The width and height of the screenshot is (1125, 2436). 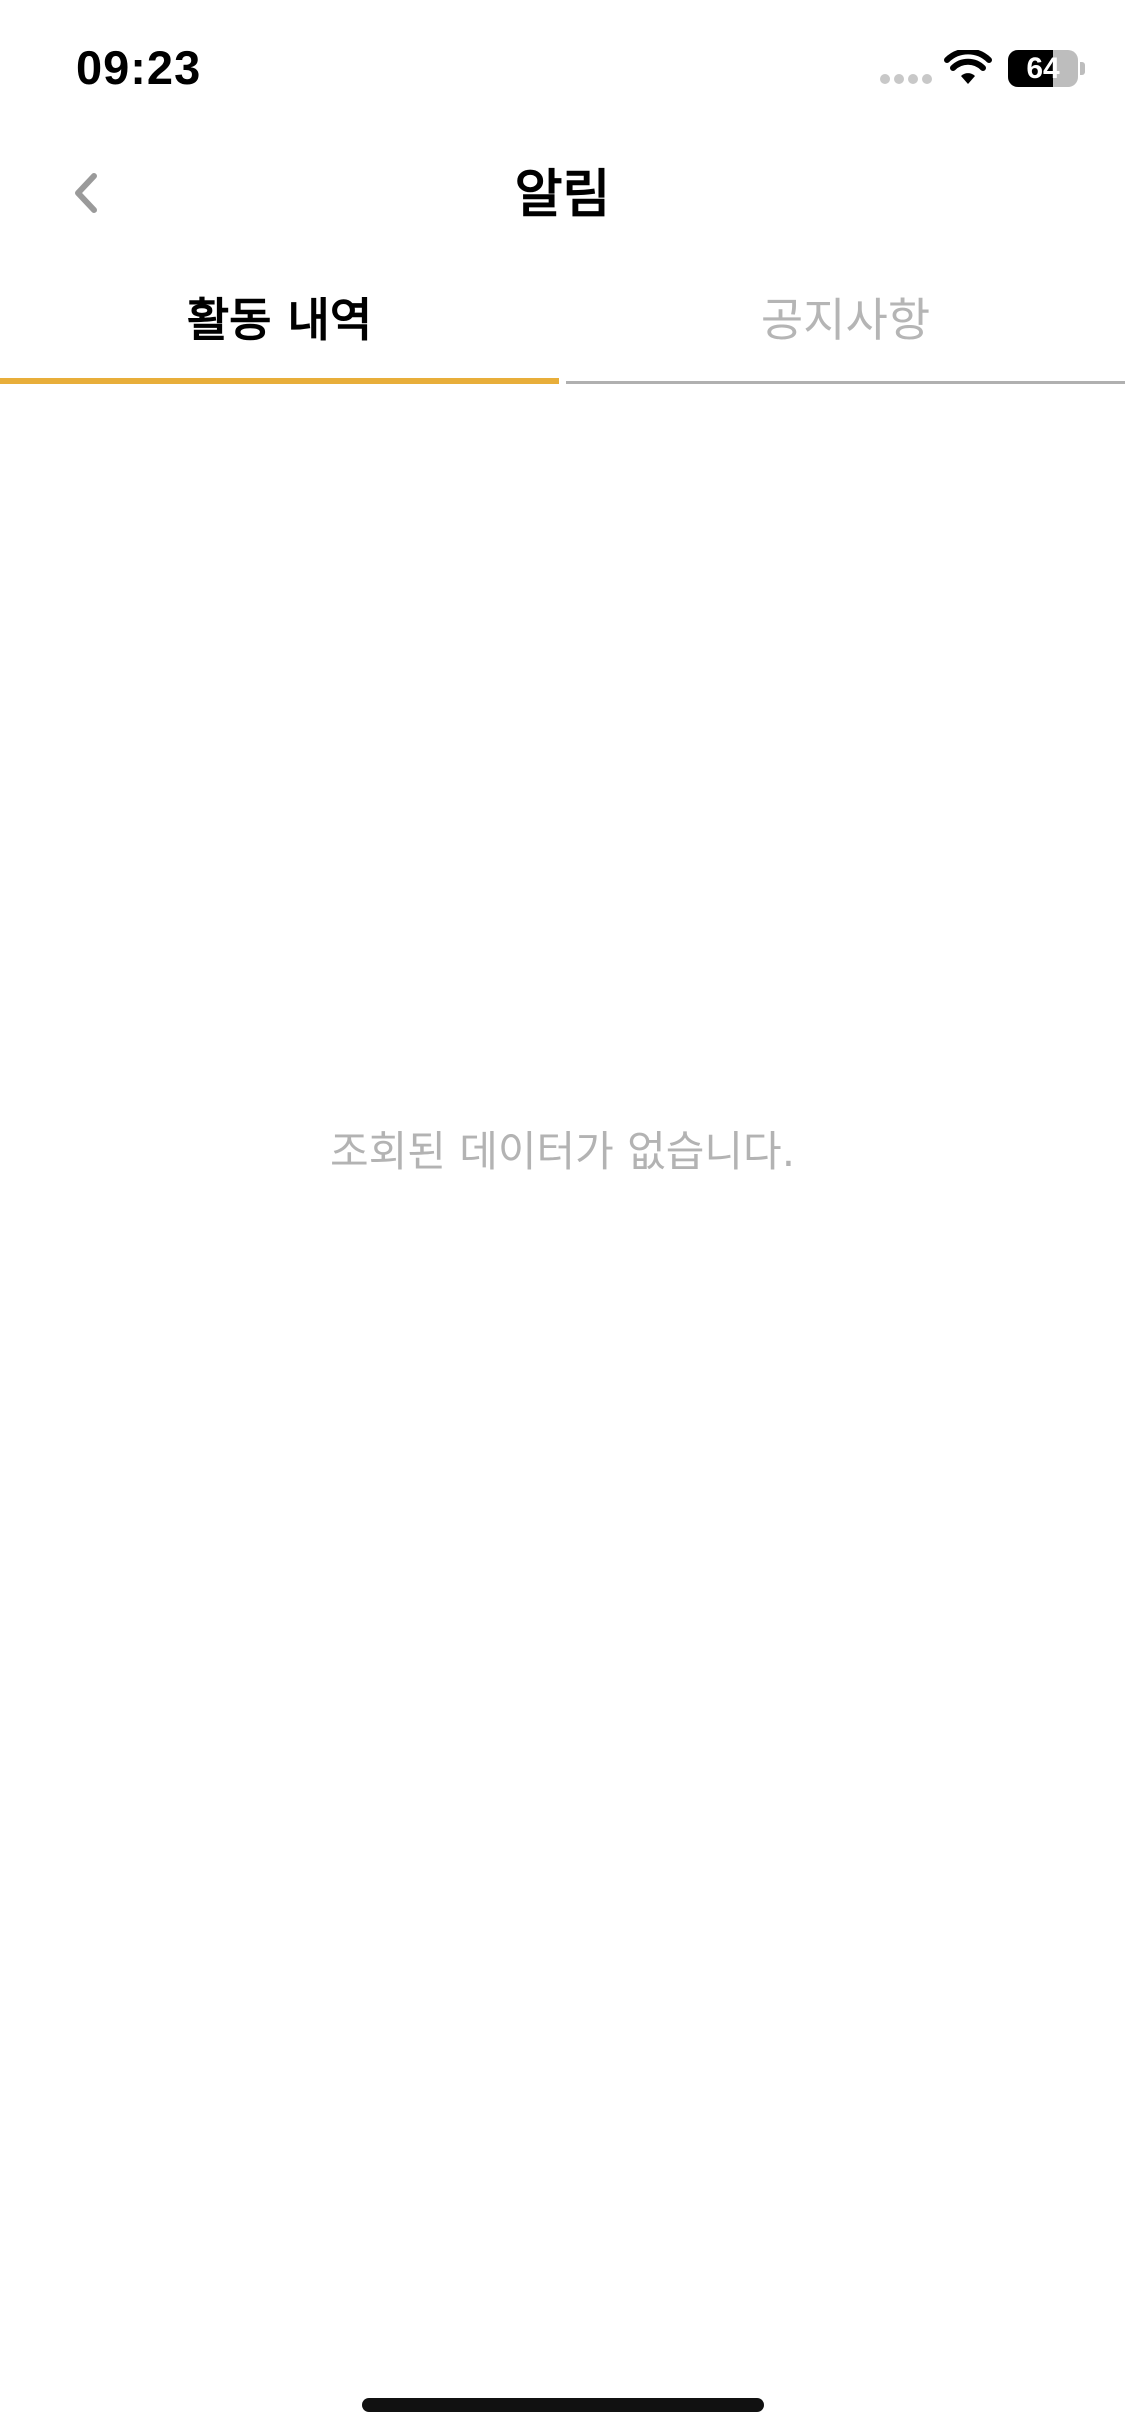 I want to click on page-title: 알림, so click(x=562, y=195).